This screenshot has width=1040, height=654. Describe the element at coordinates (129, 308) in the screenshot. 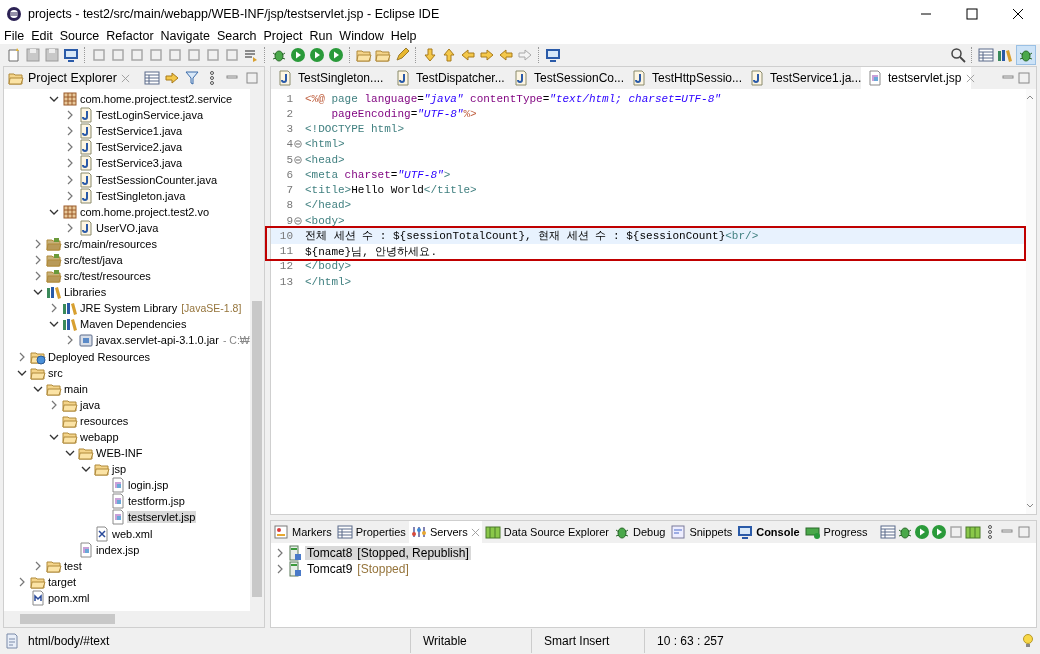

I see `tree-item: JRE System Library` at that location.